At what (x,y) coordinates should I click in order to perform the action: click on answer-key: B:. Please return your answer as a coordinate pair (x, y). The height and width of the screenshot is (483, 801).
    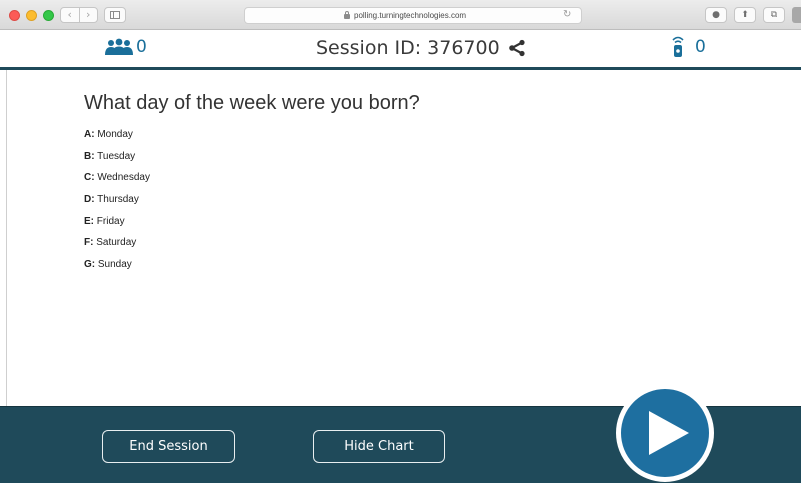
    Looking at the image, I should click on (89, 156).